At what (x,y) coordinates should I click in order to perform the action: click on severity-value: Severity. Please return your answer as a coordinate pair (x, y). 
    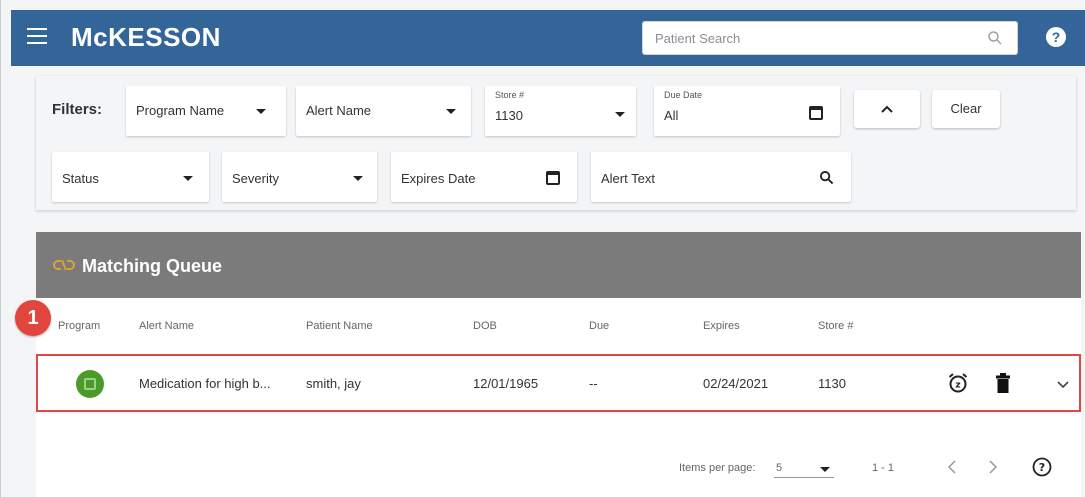
    Looking at the image, I should click on (255, 178).